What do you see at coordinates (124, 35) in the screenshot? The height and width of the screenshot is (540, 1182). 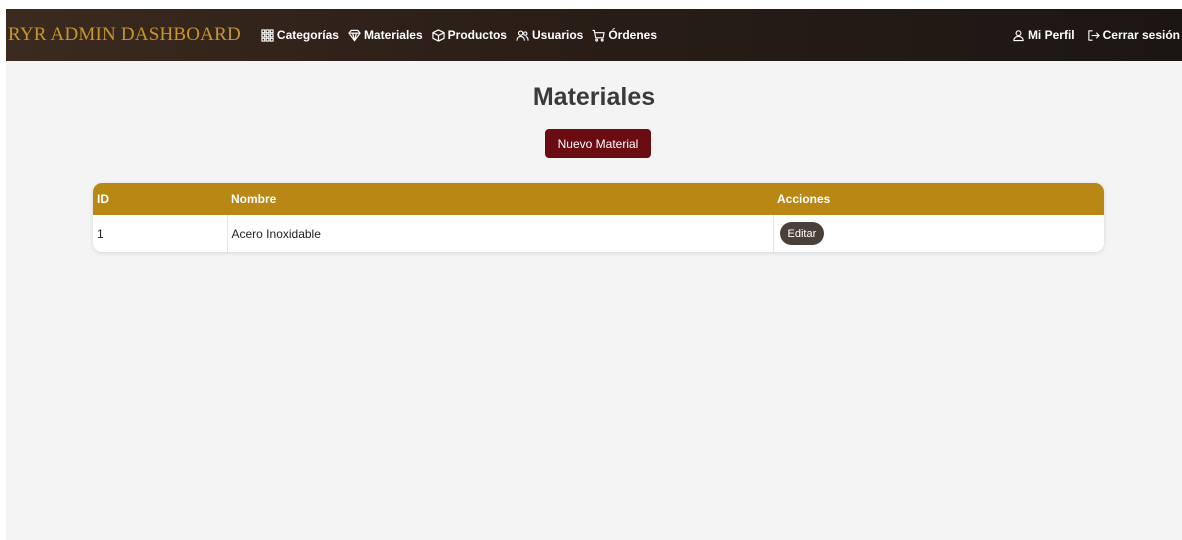 I see `brand-logo: RYR ADMIN DASHBOARD` at bounding box center [124, 35].